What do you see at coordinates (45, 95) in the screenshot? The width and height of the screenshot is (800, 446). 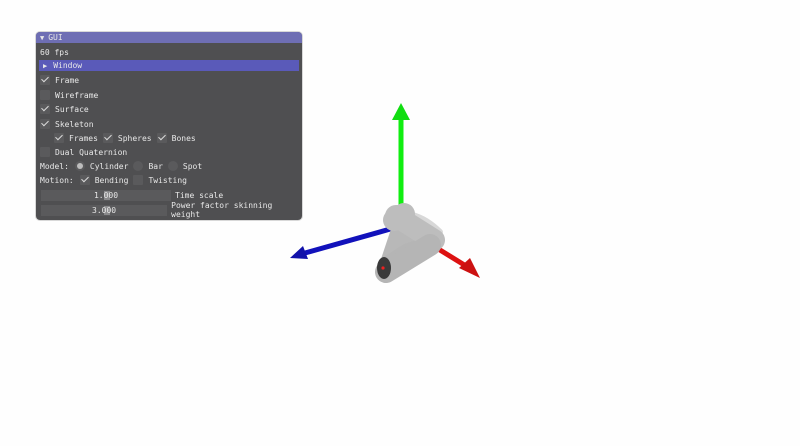 I see `wireframe-checkbox` at bounding box center [45, 95].